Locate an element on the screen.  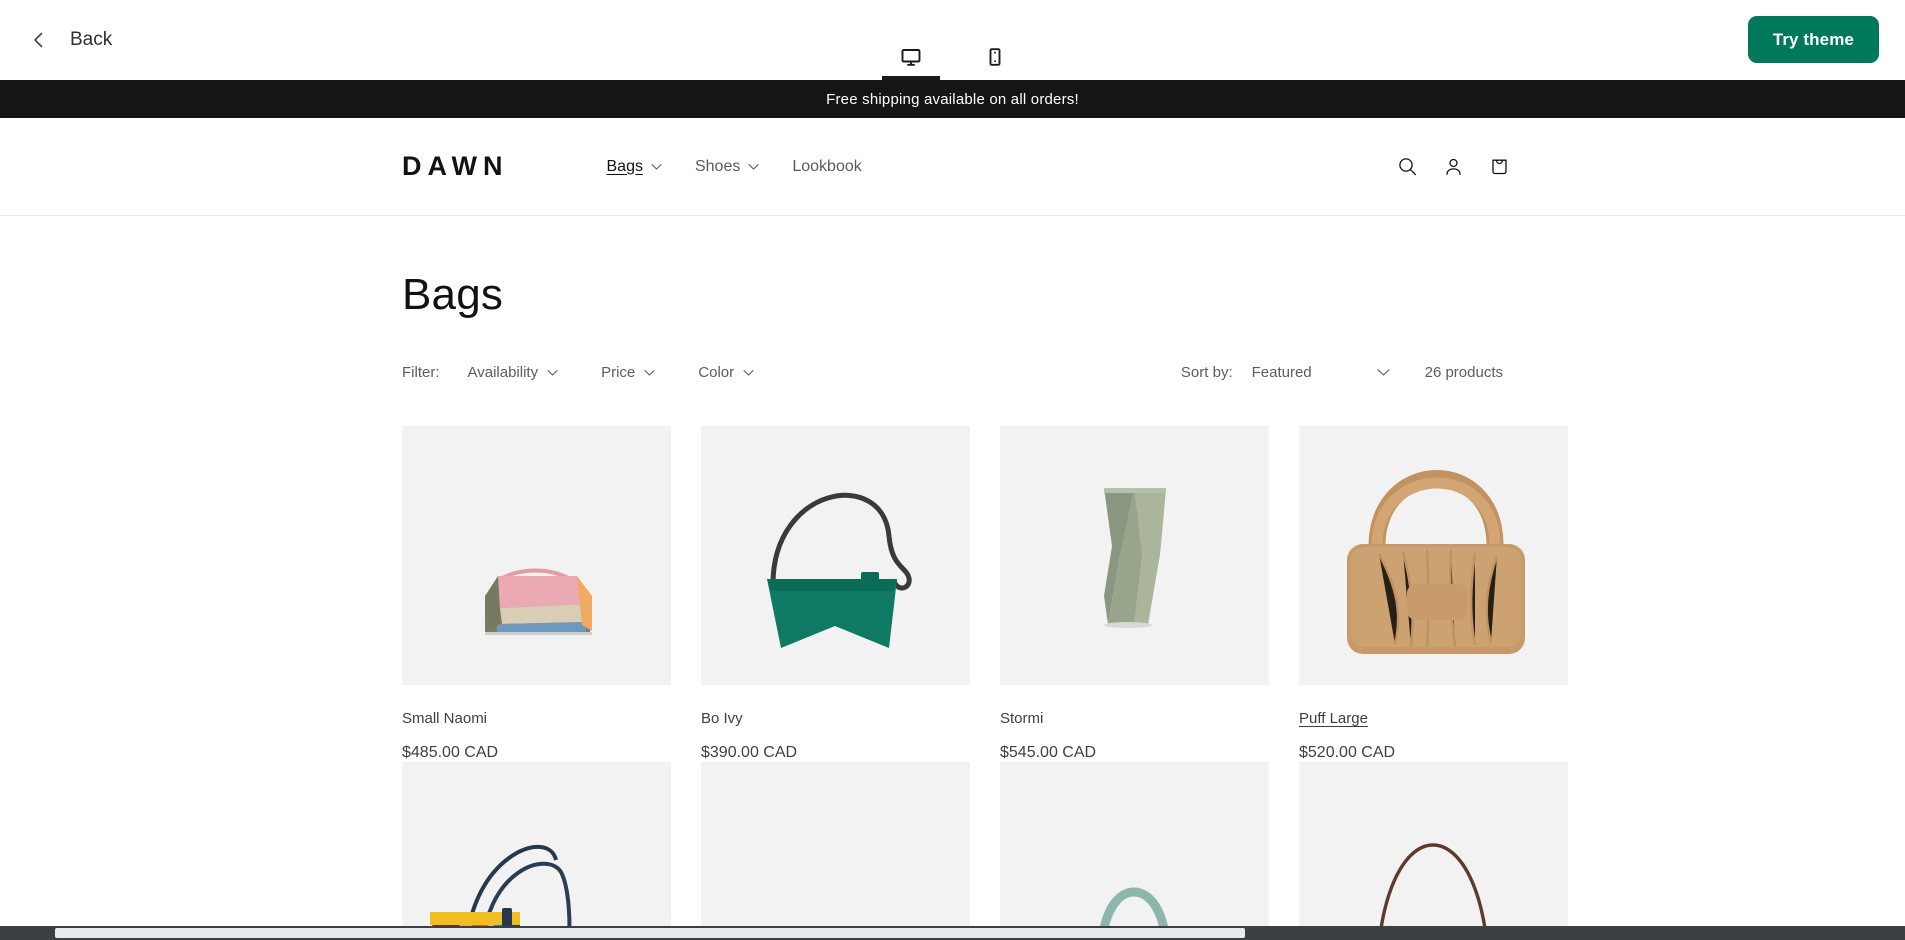
product-card: Puff Large $520.00 CAD is located at coordinates (1433, 594).